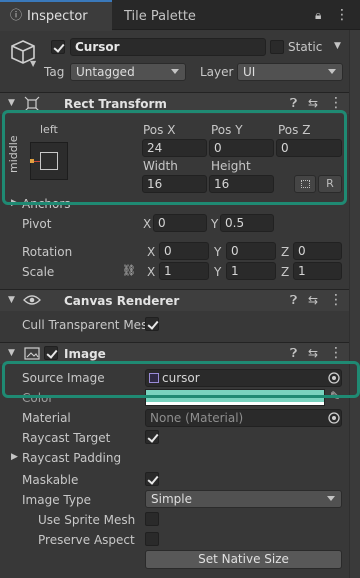 The height and width of the screenshot is (578, 360). Describe the element at coordinates (38, 272) in the screenshot. I see `scale-label: Scale` at that location.